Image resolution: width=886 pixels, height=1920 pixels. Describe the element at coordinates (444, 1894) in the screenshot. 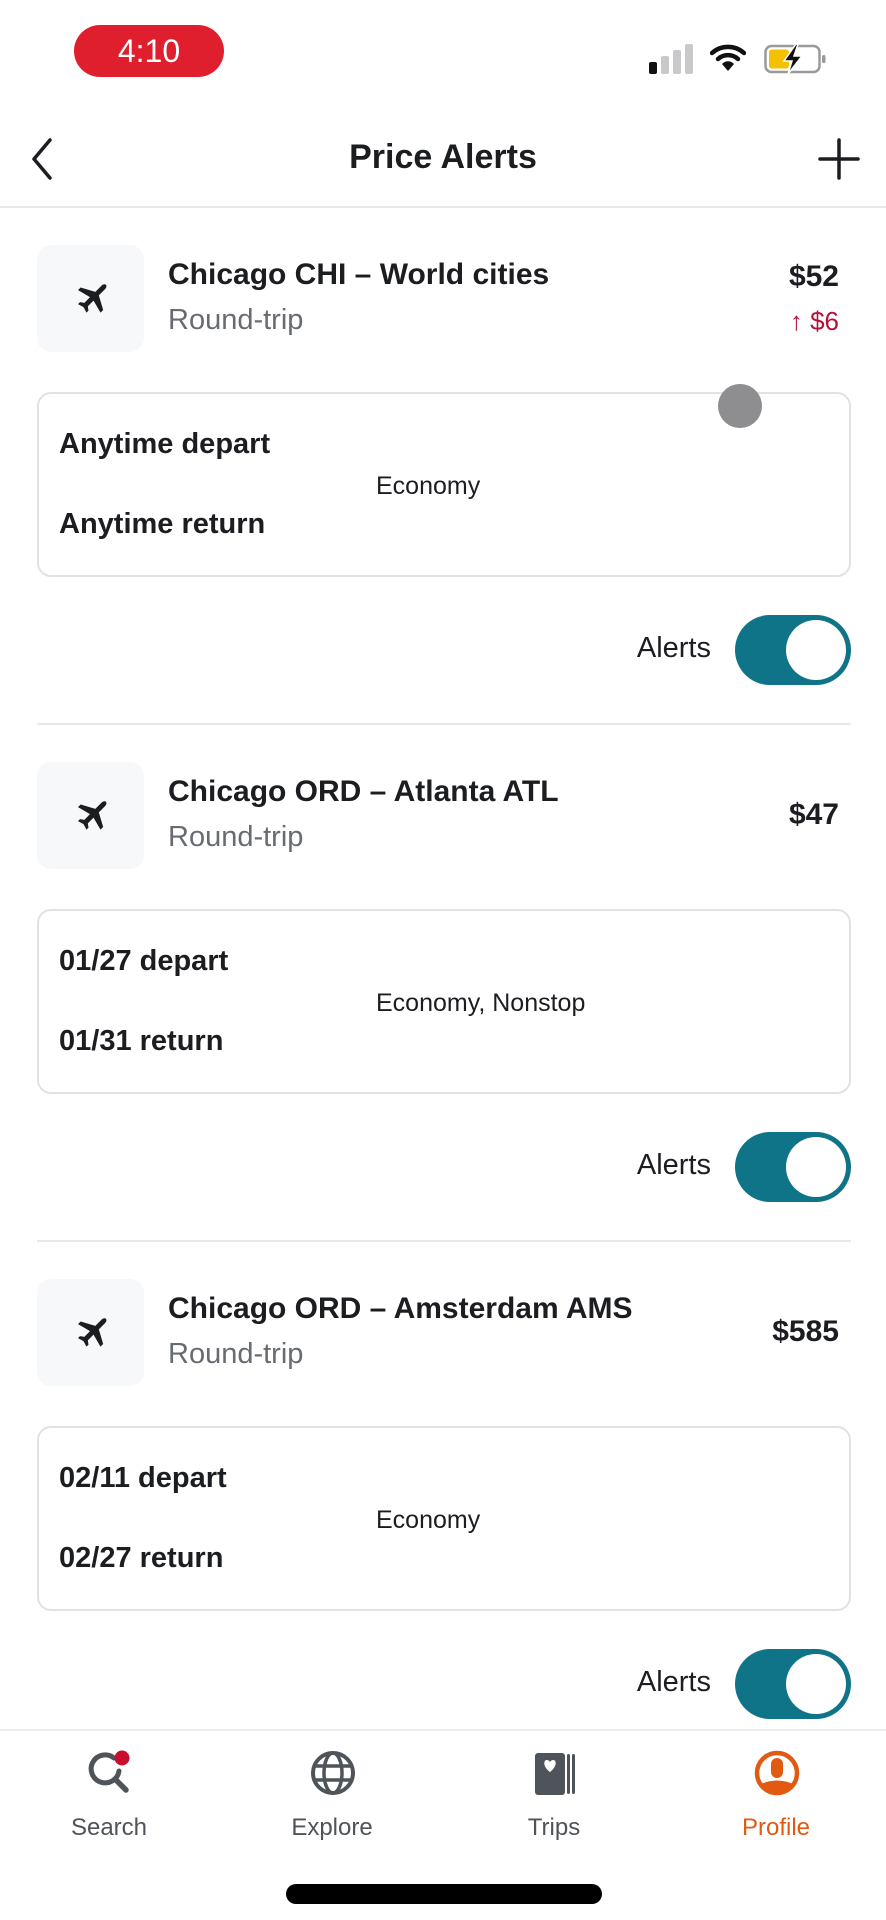

I see `home-indicator` at that location.